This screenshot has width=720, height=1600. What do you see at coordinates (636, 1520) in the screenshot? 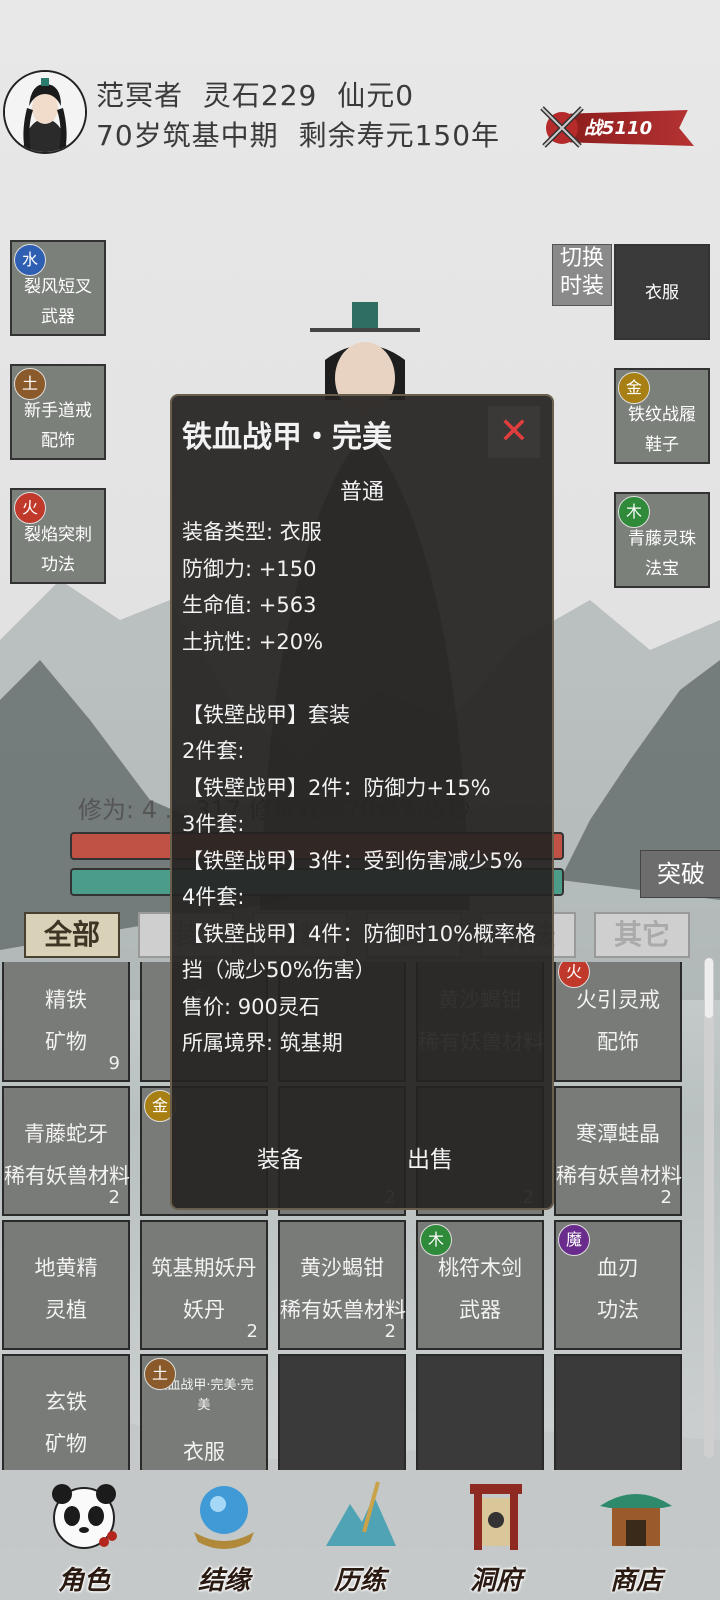
I see `pavilion-icon` at bounding box center [636, 1520].